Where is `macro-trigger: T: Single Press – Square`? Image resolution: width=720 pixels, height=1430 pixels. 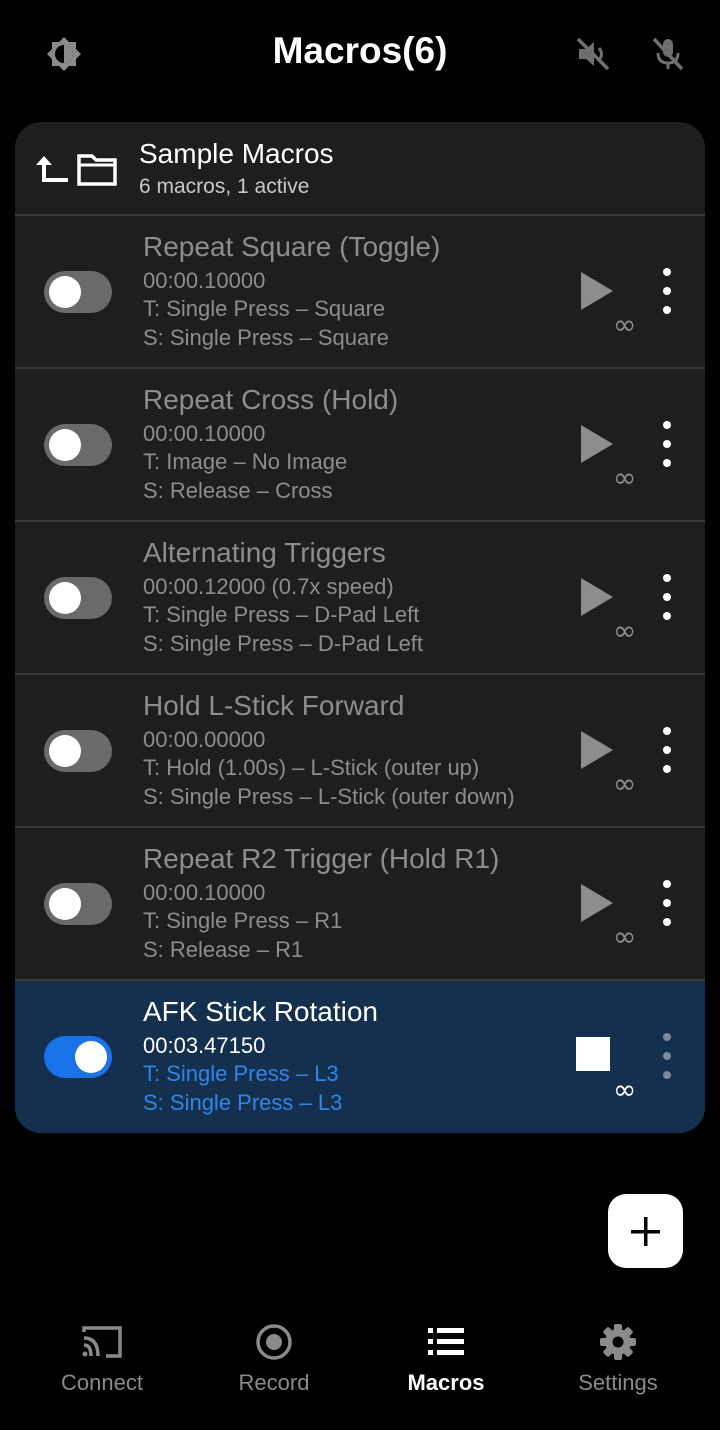 macro-trigger: T: Single Press – Square is located at coordinates (264, 308).